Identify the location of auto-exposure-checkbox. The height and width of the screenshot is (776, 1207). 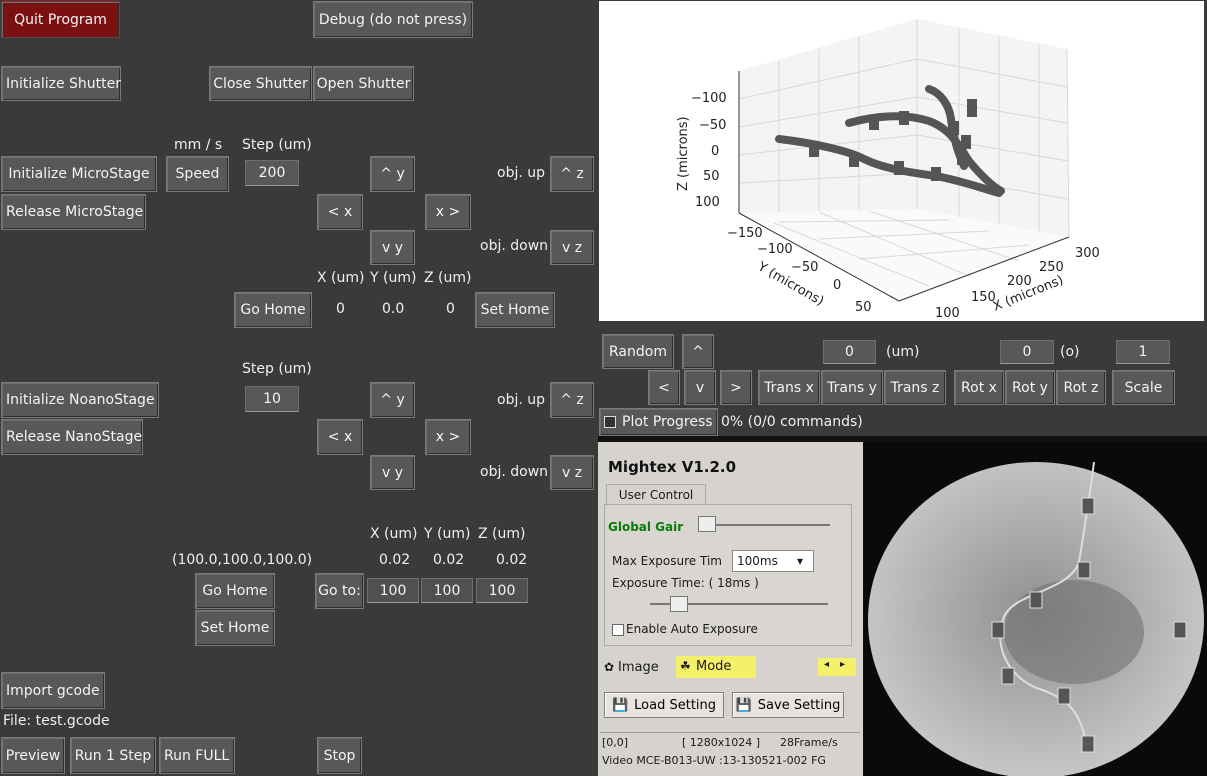
(618, 630).